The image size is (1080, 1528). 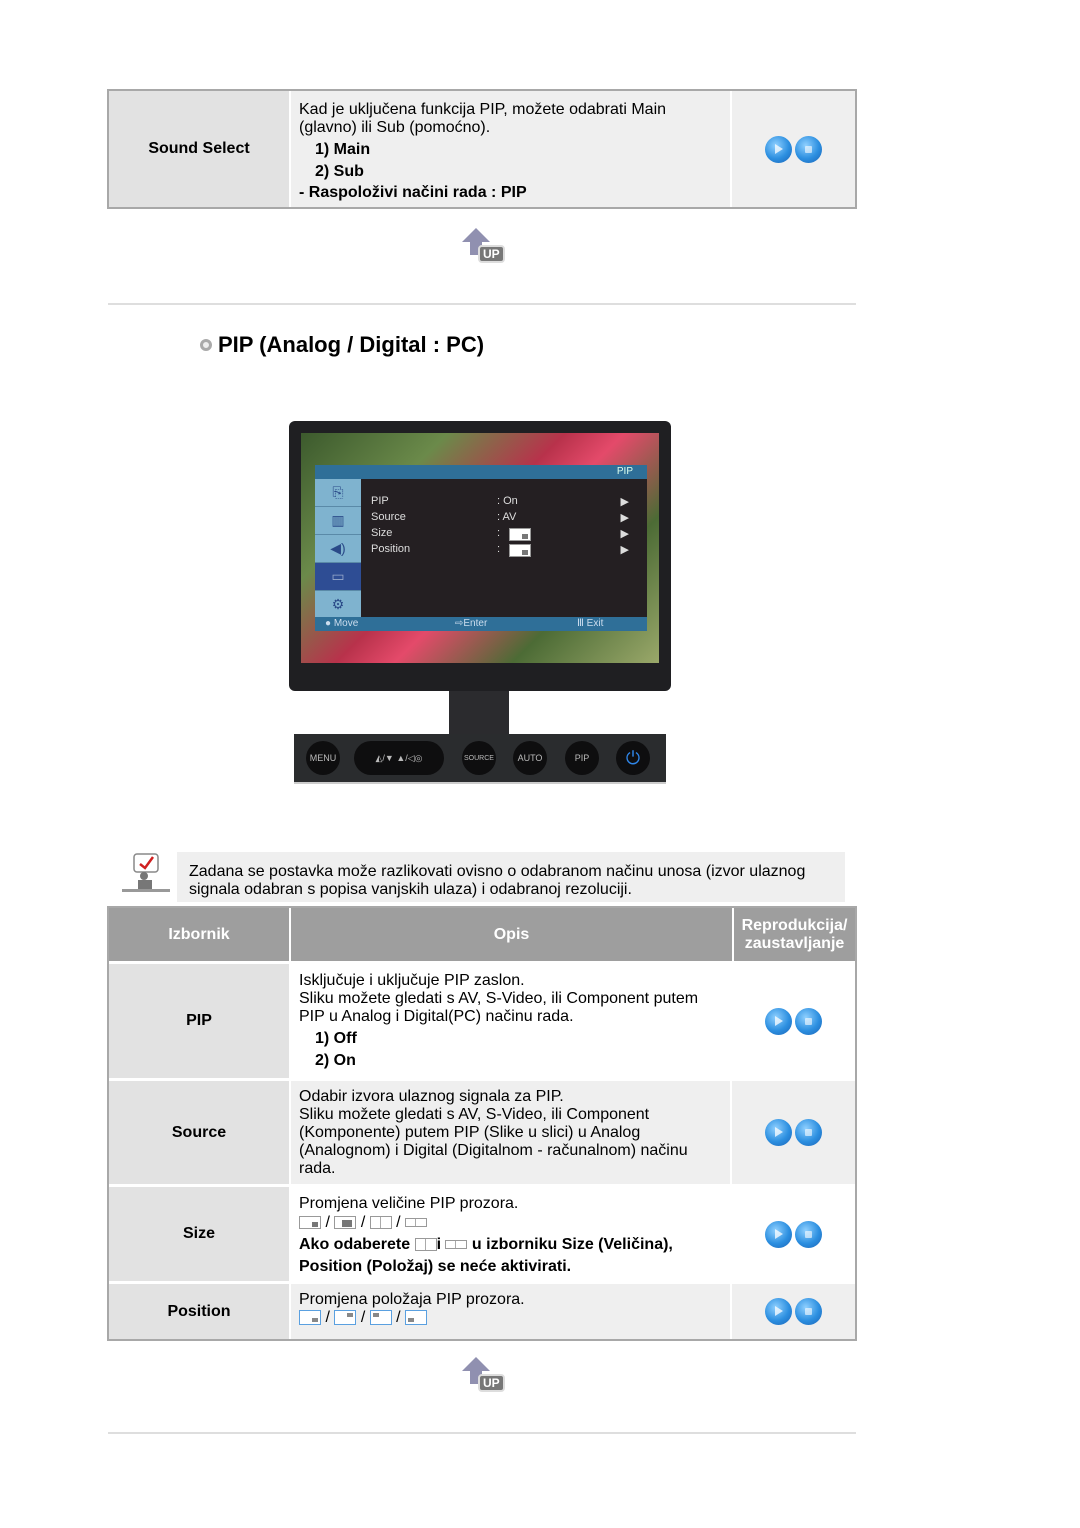 I want to click on warning-text: i, so click(x=441, y=1244).